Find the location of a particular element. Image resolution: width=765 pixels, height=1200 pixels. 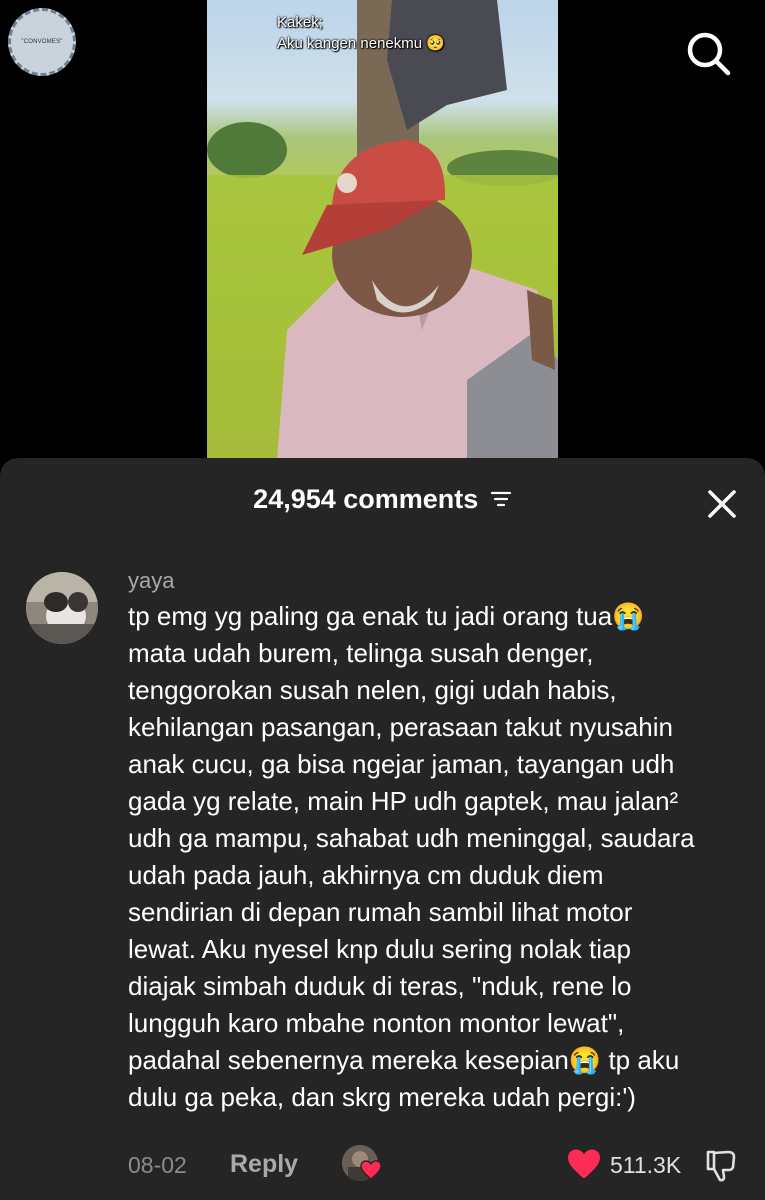

watermark-text: "CONVOMES" is located at coordinates (42, 42).